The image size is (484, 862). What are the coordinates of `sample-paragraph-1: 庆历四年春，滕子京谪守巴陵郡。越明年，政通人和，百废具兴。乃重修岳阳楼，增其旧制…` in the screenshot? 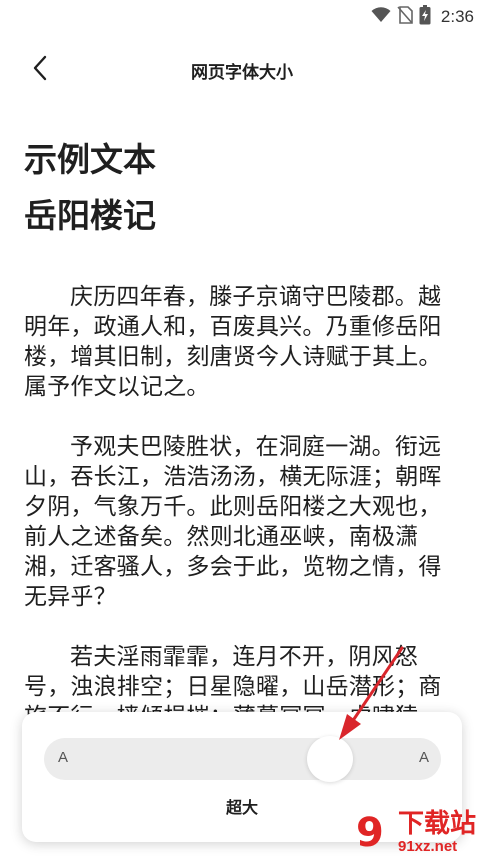 It's located at (233, 342).